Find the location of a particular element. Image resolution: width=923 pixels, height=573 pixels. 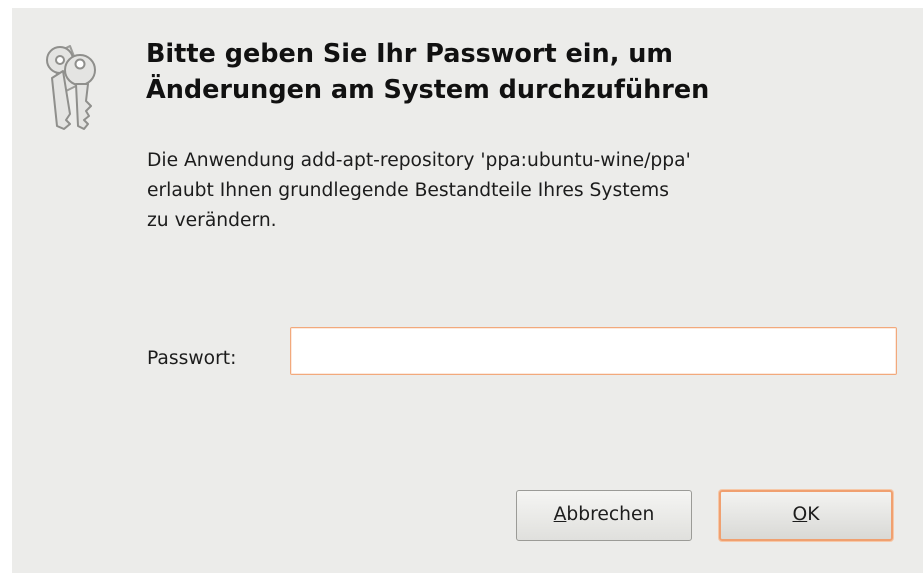

password-field is located at coordinates (593, 351).